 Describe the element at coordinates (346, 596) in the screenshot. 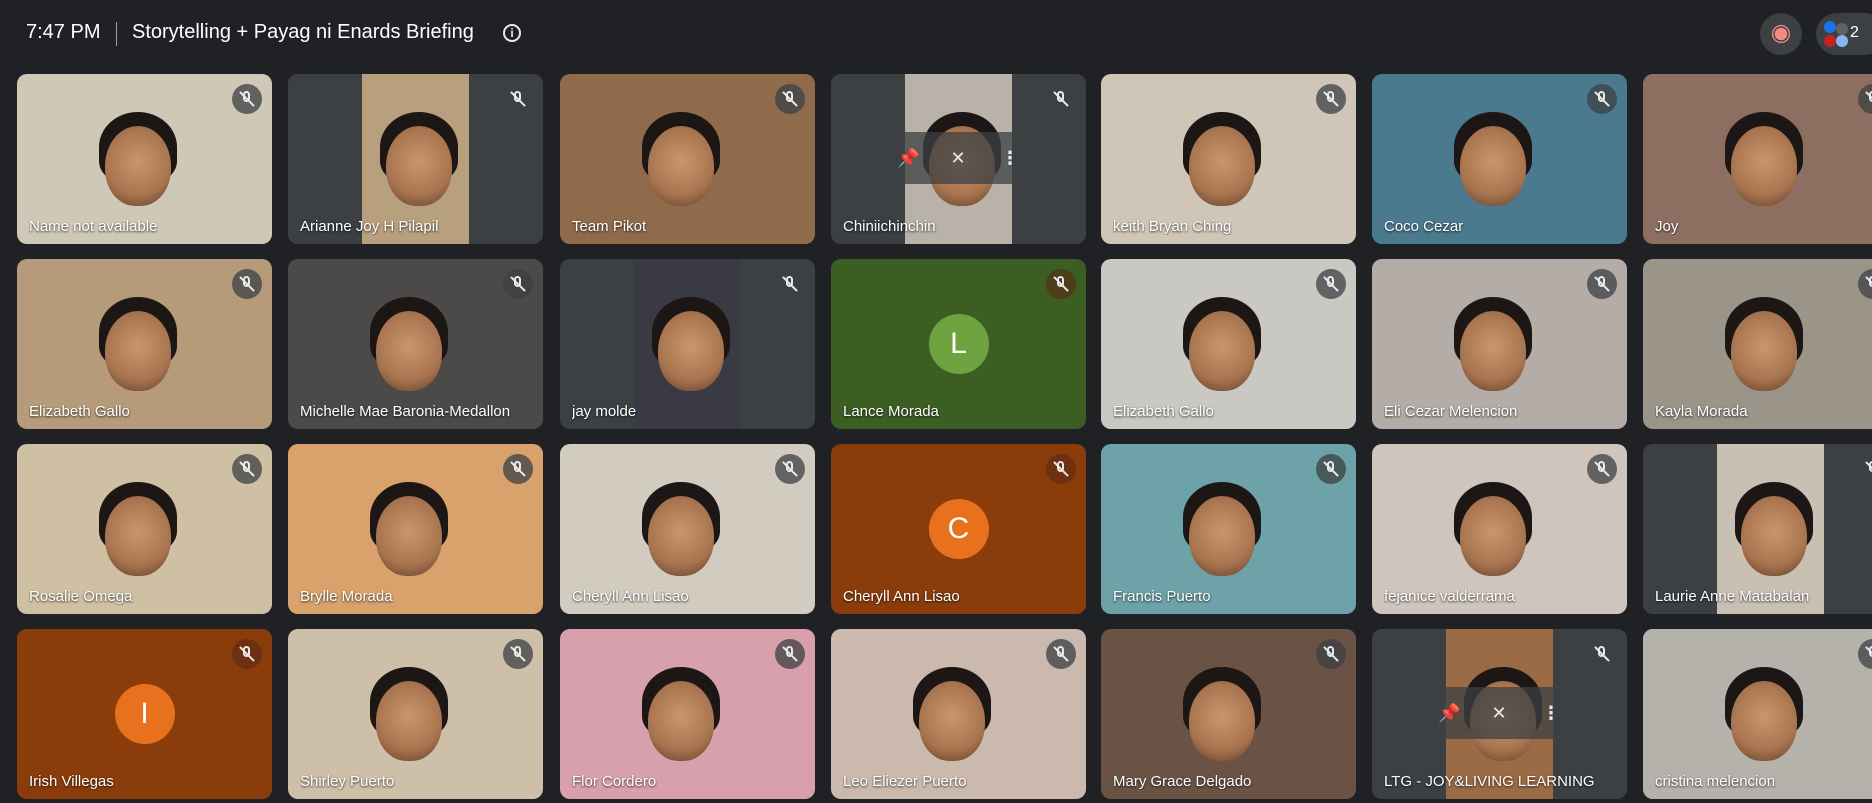

I see `participant-name: Brylle Morada` at that location.